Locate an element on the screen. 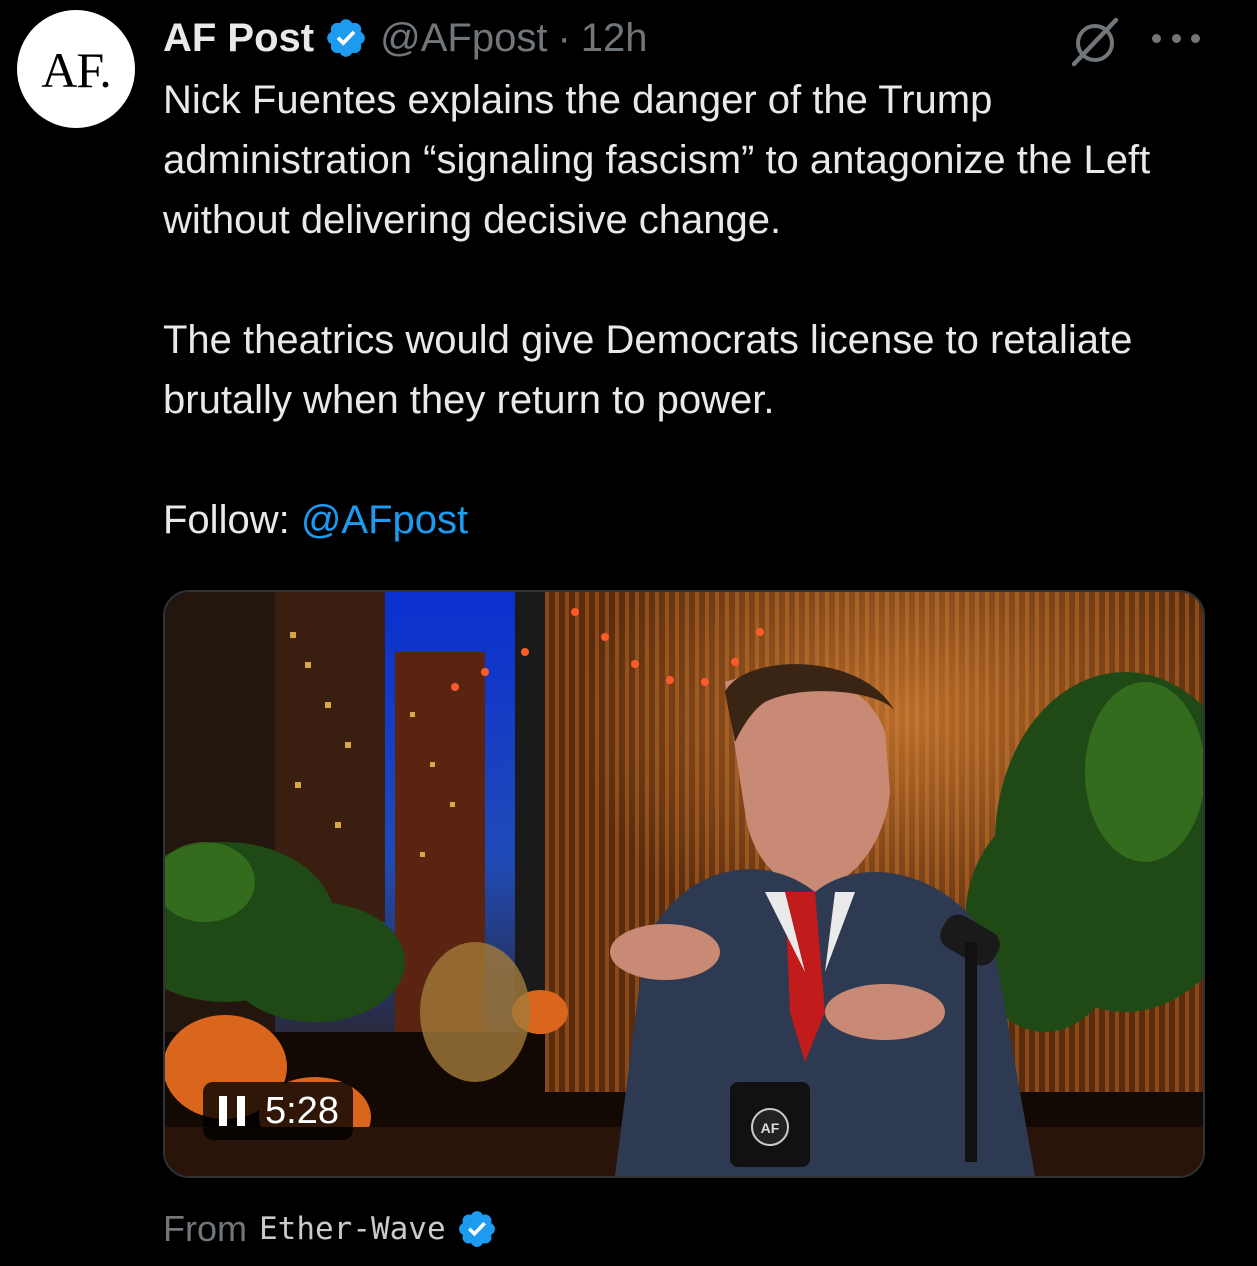 This screenshot has width=1257, height=1266. video-duration-badge: 5:28 is located at coordinates (278, 1111).